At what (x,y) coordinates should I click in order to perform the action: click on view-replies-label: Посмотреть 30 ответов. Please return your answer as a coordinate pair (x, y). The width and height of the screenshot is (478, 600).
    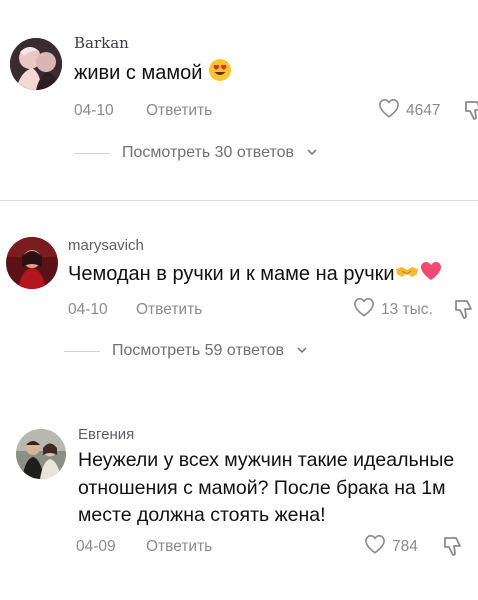
    Looking at the image, I should click on (208, 152).